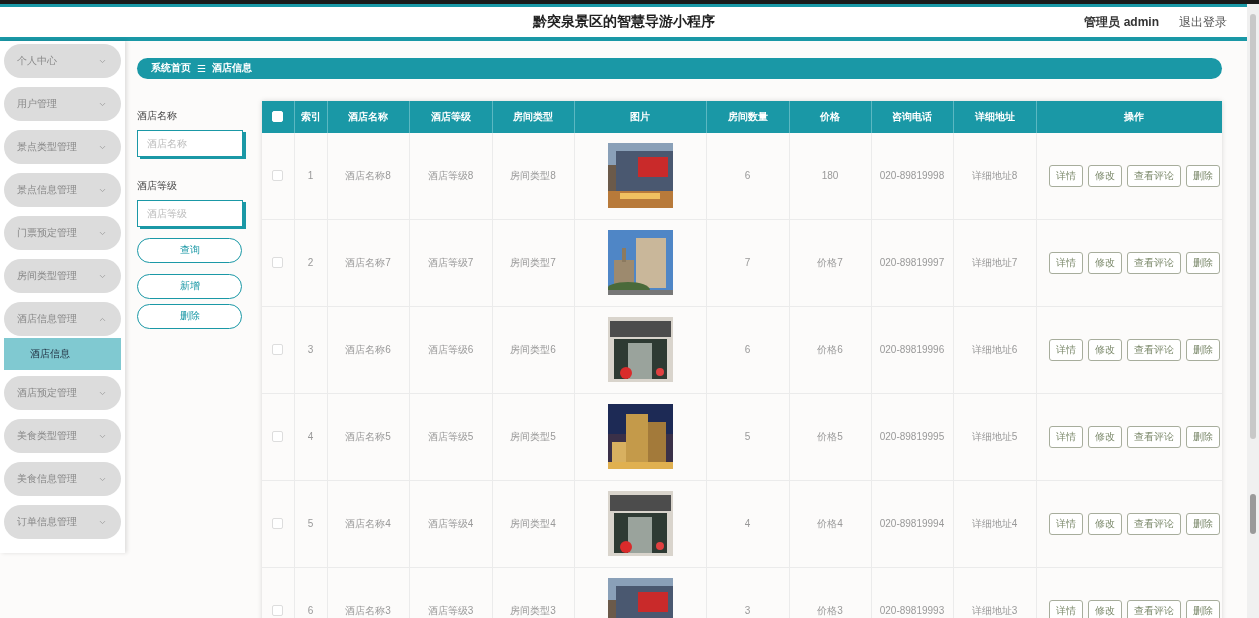 Image resolution: width=1259 pixels, height=618 pixels. What do you see at coordinates (62, 319) in the screenshot?
I see `menu-item: 酒店信息管理` at bounding box center [62, 319].